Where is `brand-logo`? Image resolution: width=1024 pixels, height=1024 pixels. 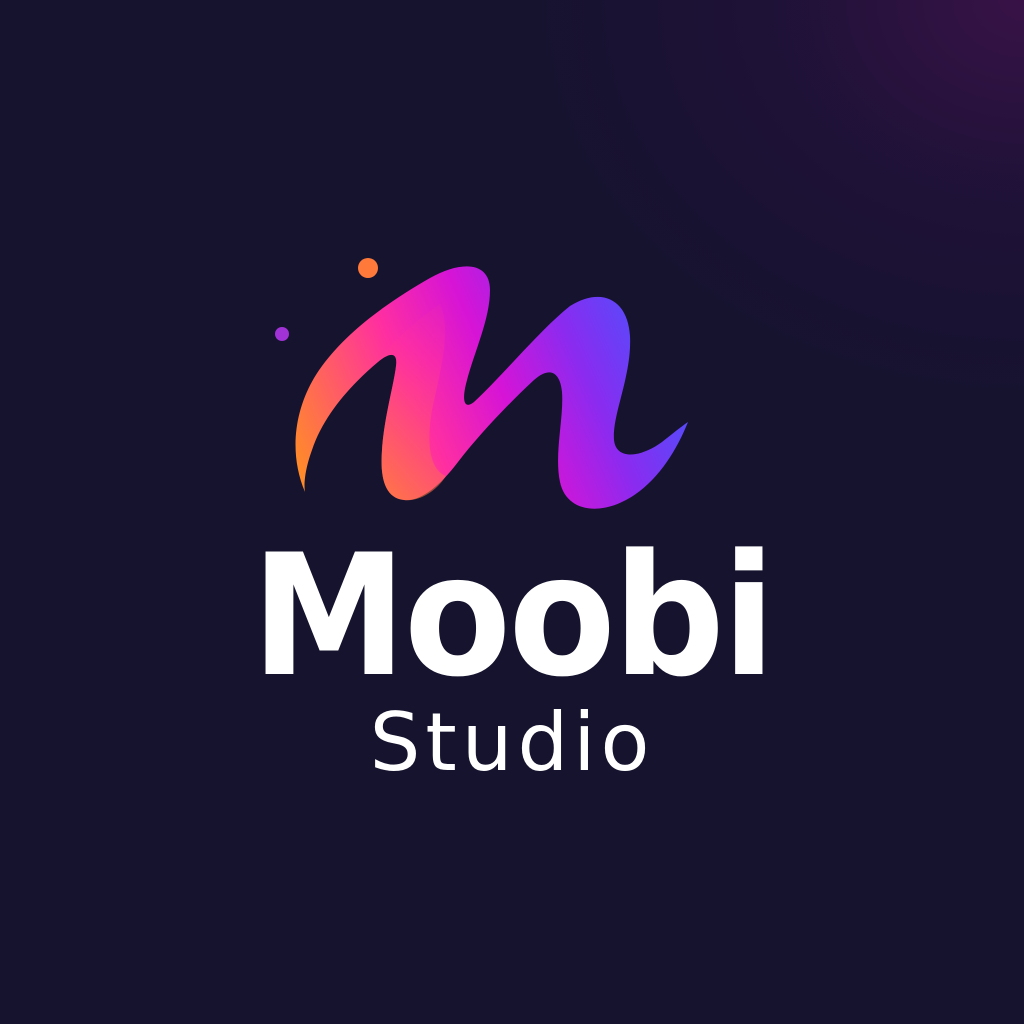
brand-logo is located at coordinates (481, 383).